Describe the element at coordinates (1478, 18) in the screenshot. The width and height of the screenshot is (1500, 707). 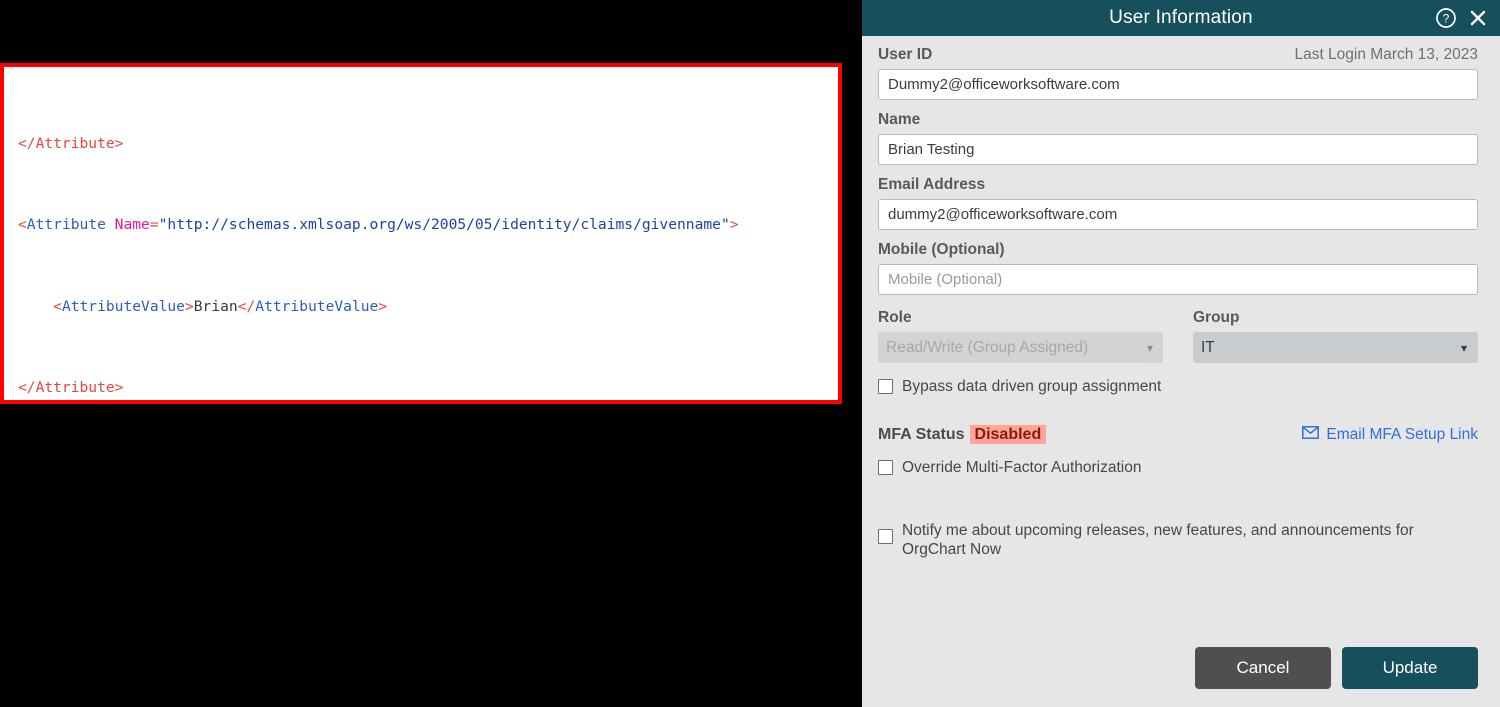
I see `close-icon` at that location.